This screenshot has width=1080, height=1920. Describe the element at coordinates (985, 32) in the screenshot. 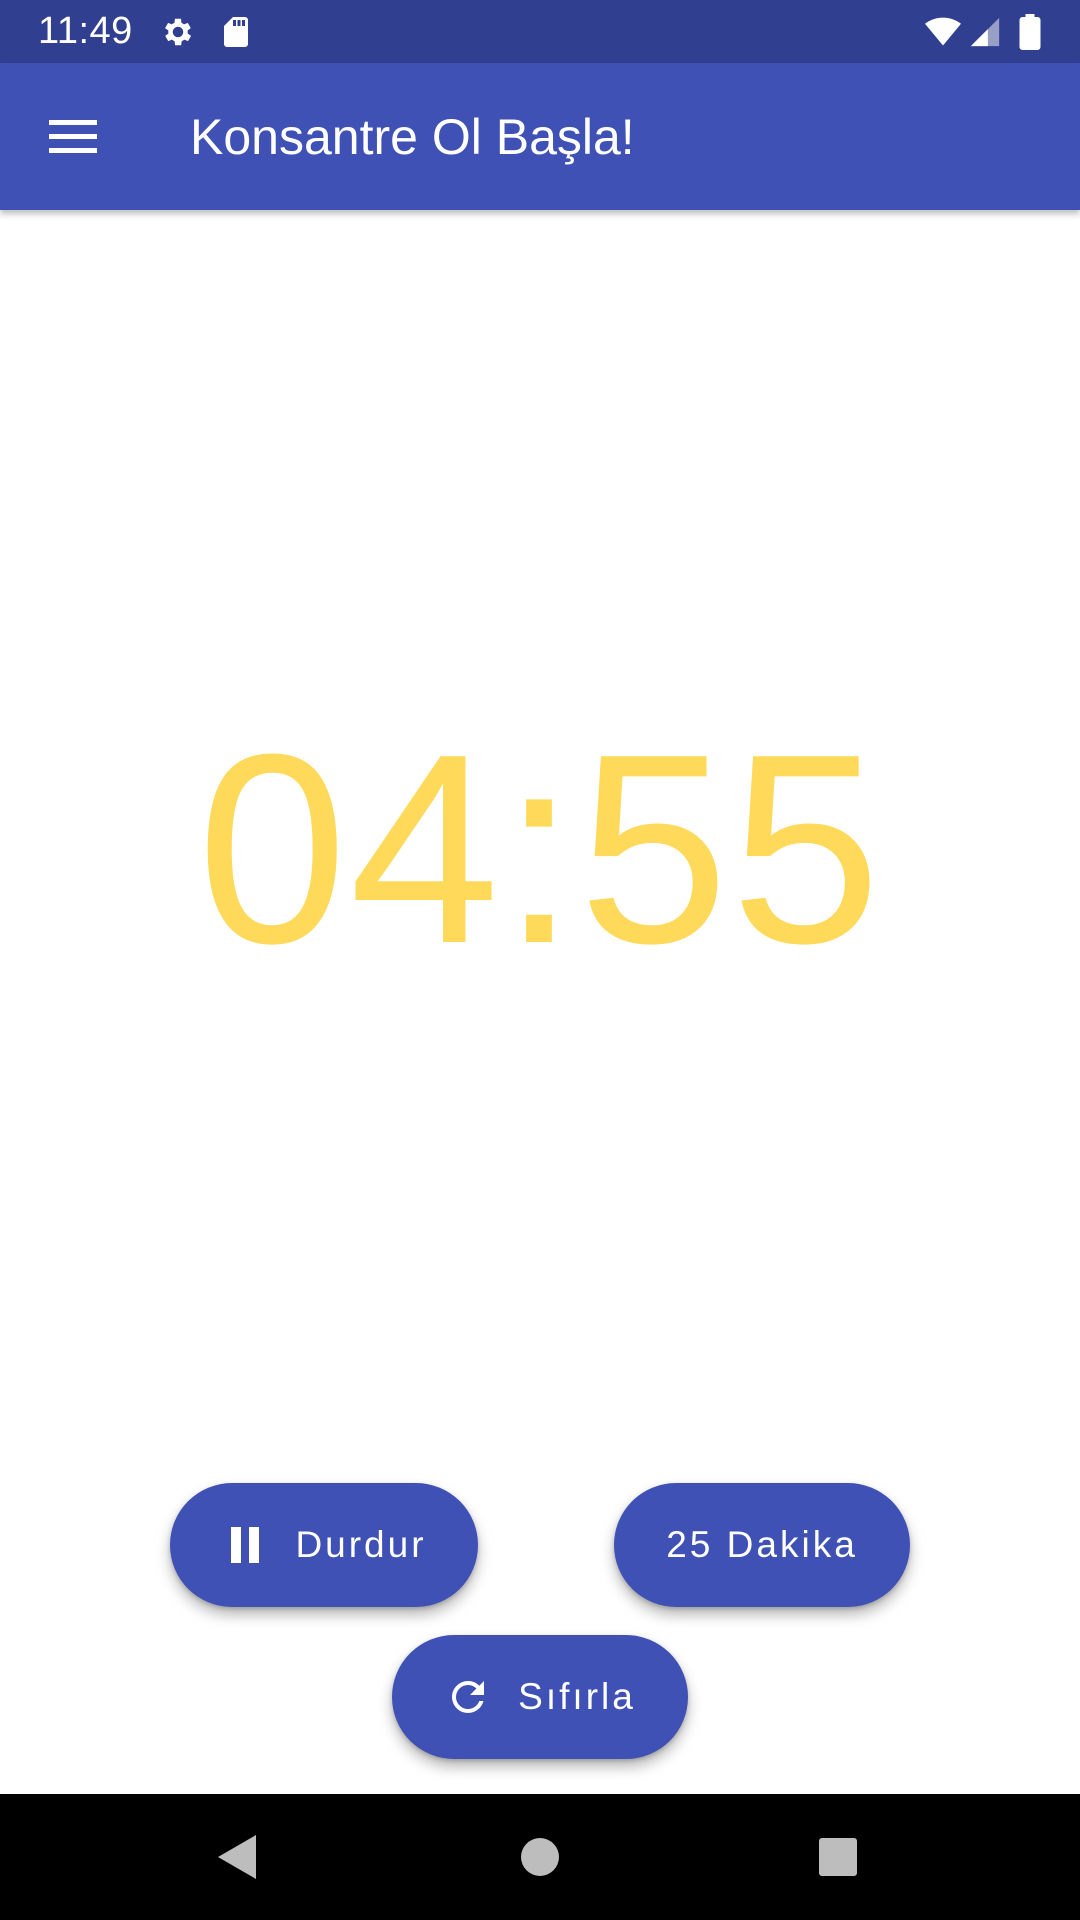

I see `signal-icon` at that location.